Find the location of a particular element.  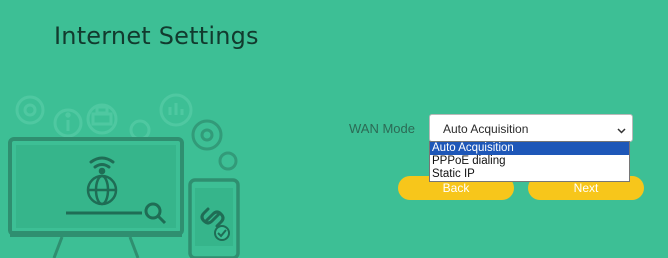

chart-icon is located at coordinates (176, 110).